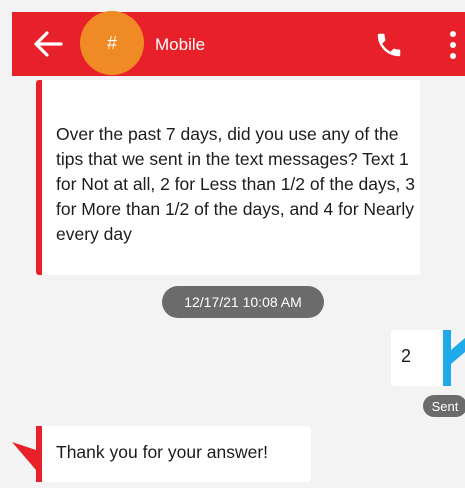  I want to click on incoming-message-text: Thank you for your answer!, so click(162, 452).